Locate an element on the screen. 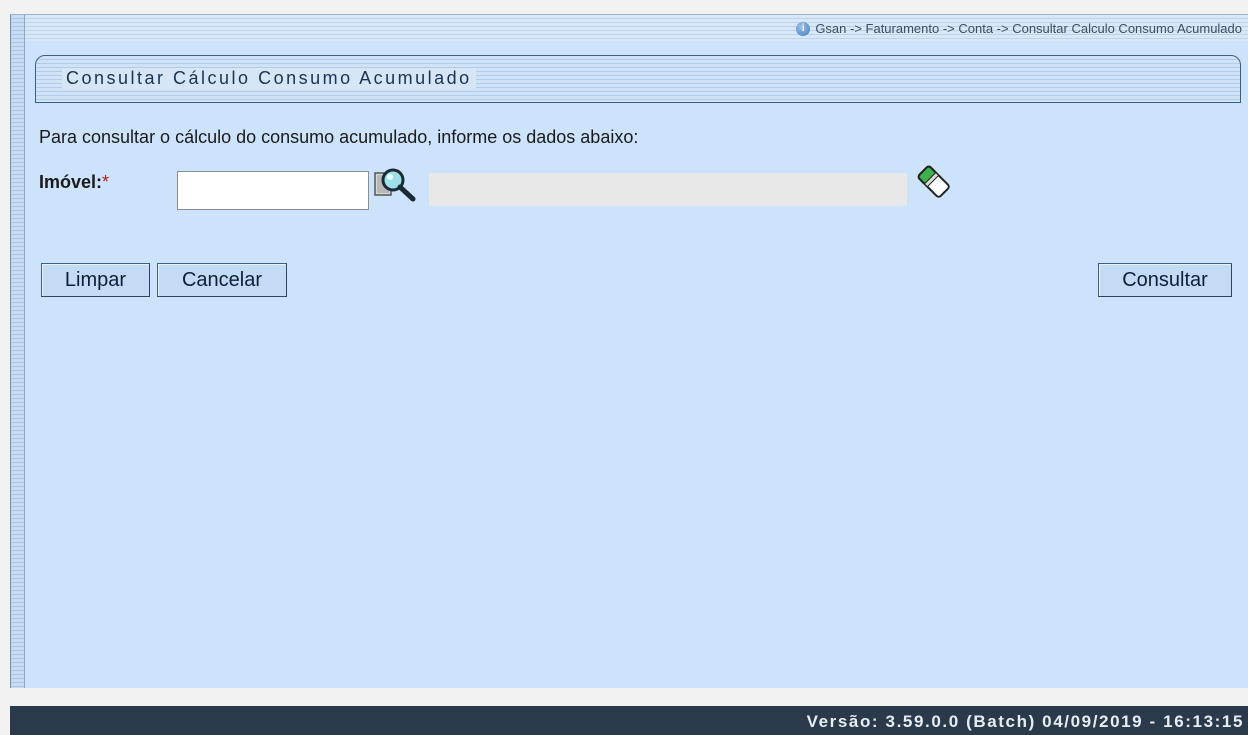 The width and height of the screenshot is (1248, 735). required-mark: * is located at coordinates (106, 182).